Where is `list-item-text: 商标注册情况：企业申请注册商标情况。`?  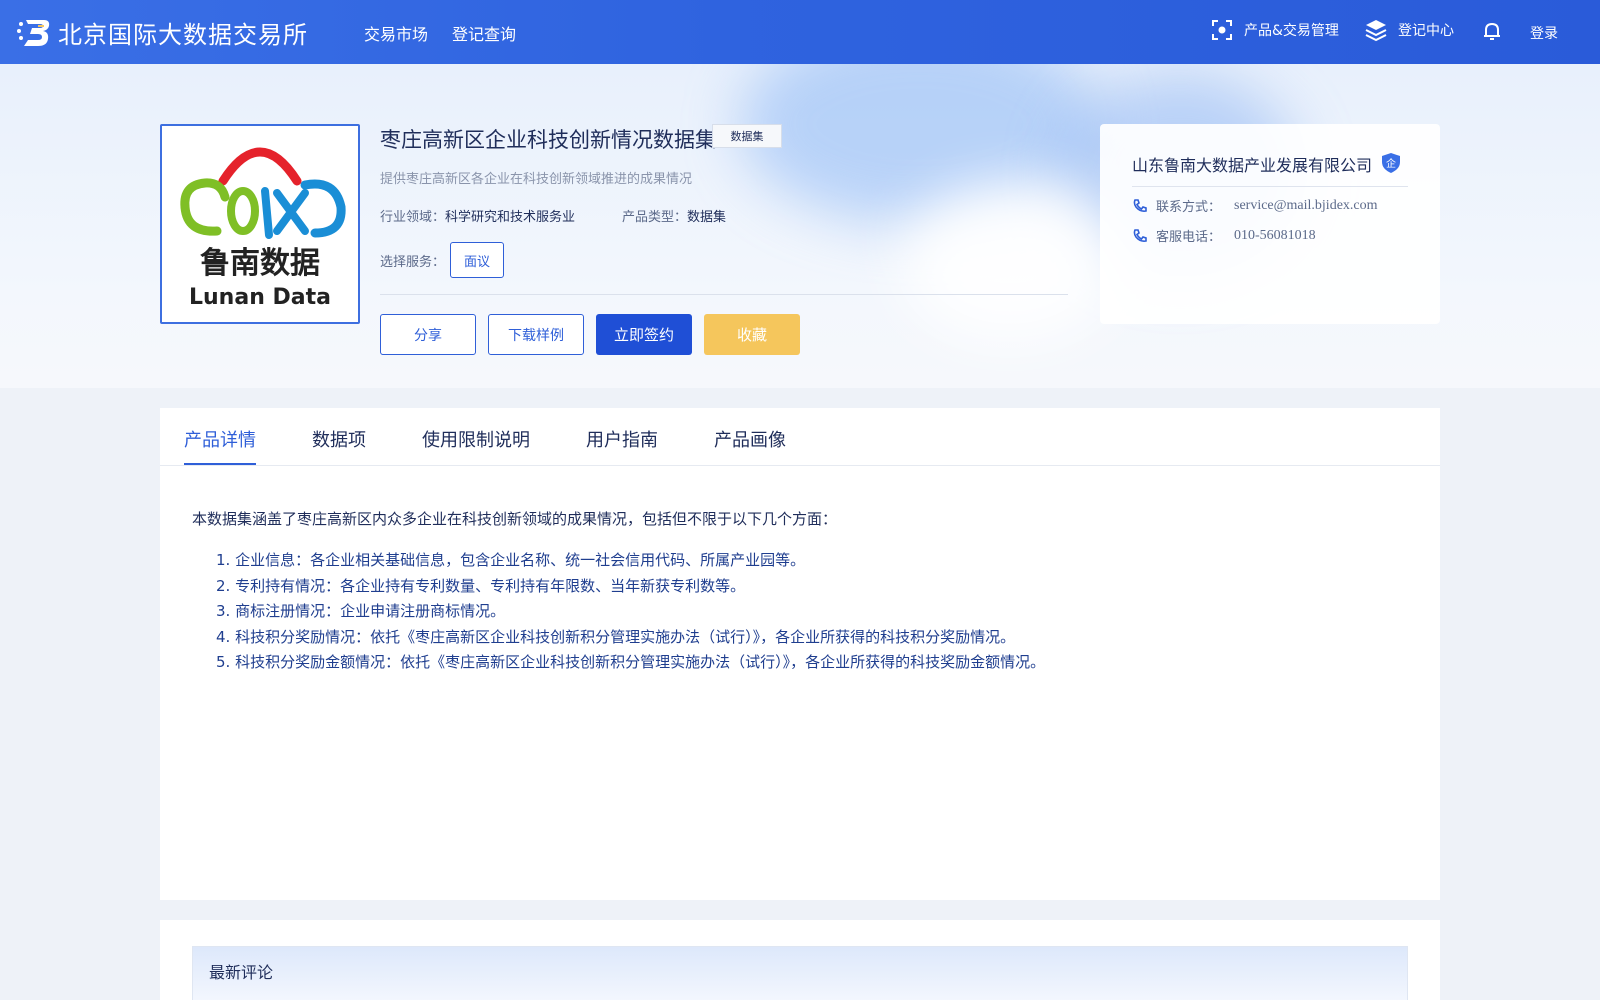 list-item-text: 商标注册情况：企业申请注册商标情况。 is located at coordinates (370, 611).